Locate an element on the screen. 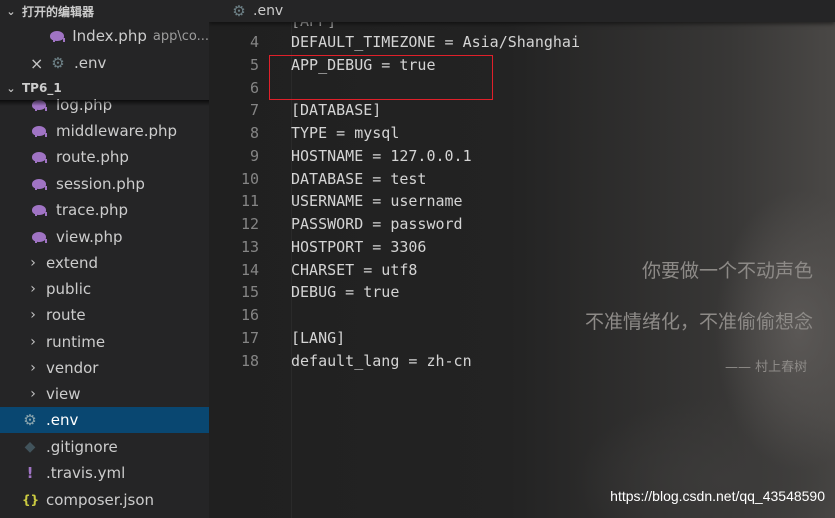 The image size is (835, 518). line-number: 17 is located at coordinates (249, 338).